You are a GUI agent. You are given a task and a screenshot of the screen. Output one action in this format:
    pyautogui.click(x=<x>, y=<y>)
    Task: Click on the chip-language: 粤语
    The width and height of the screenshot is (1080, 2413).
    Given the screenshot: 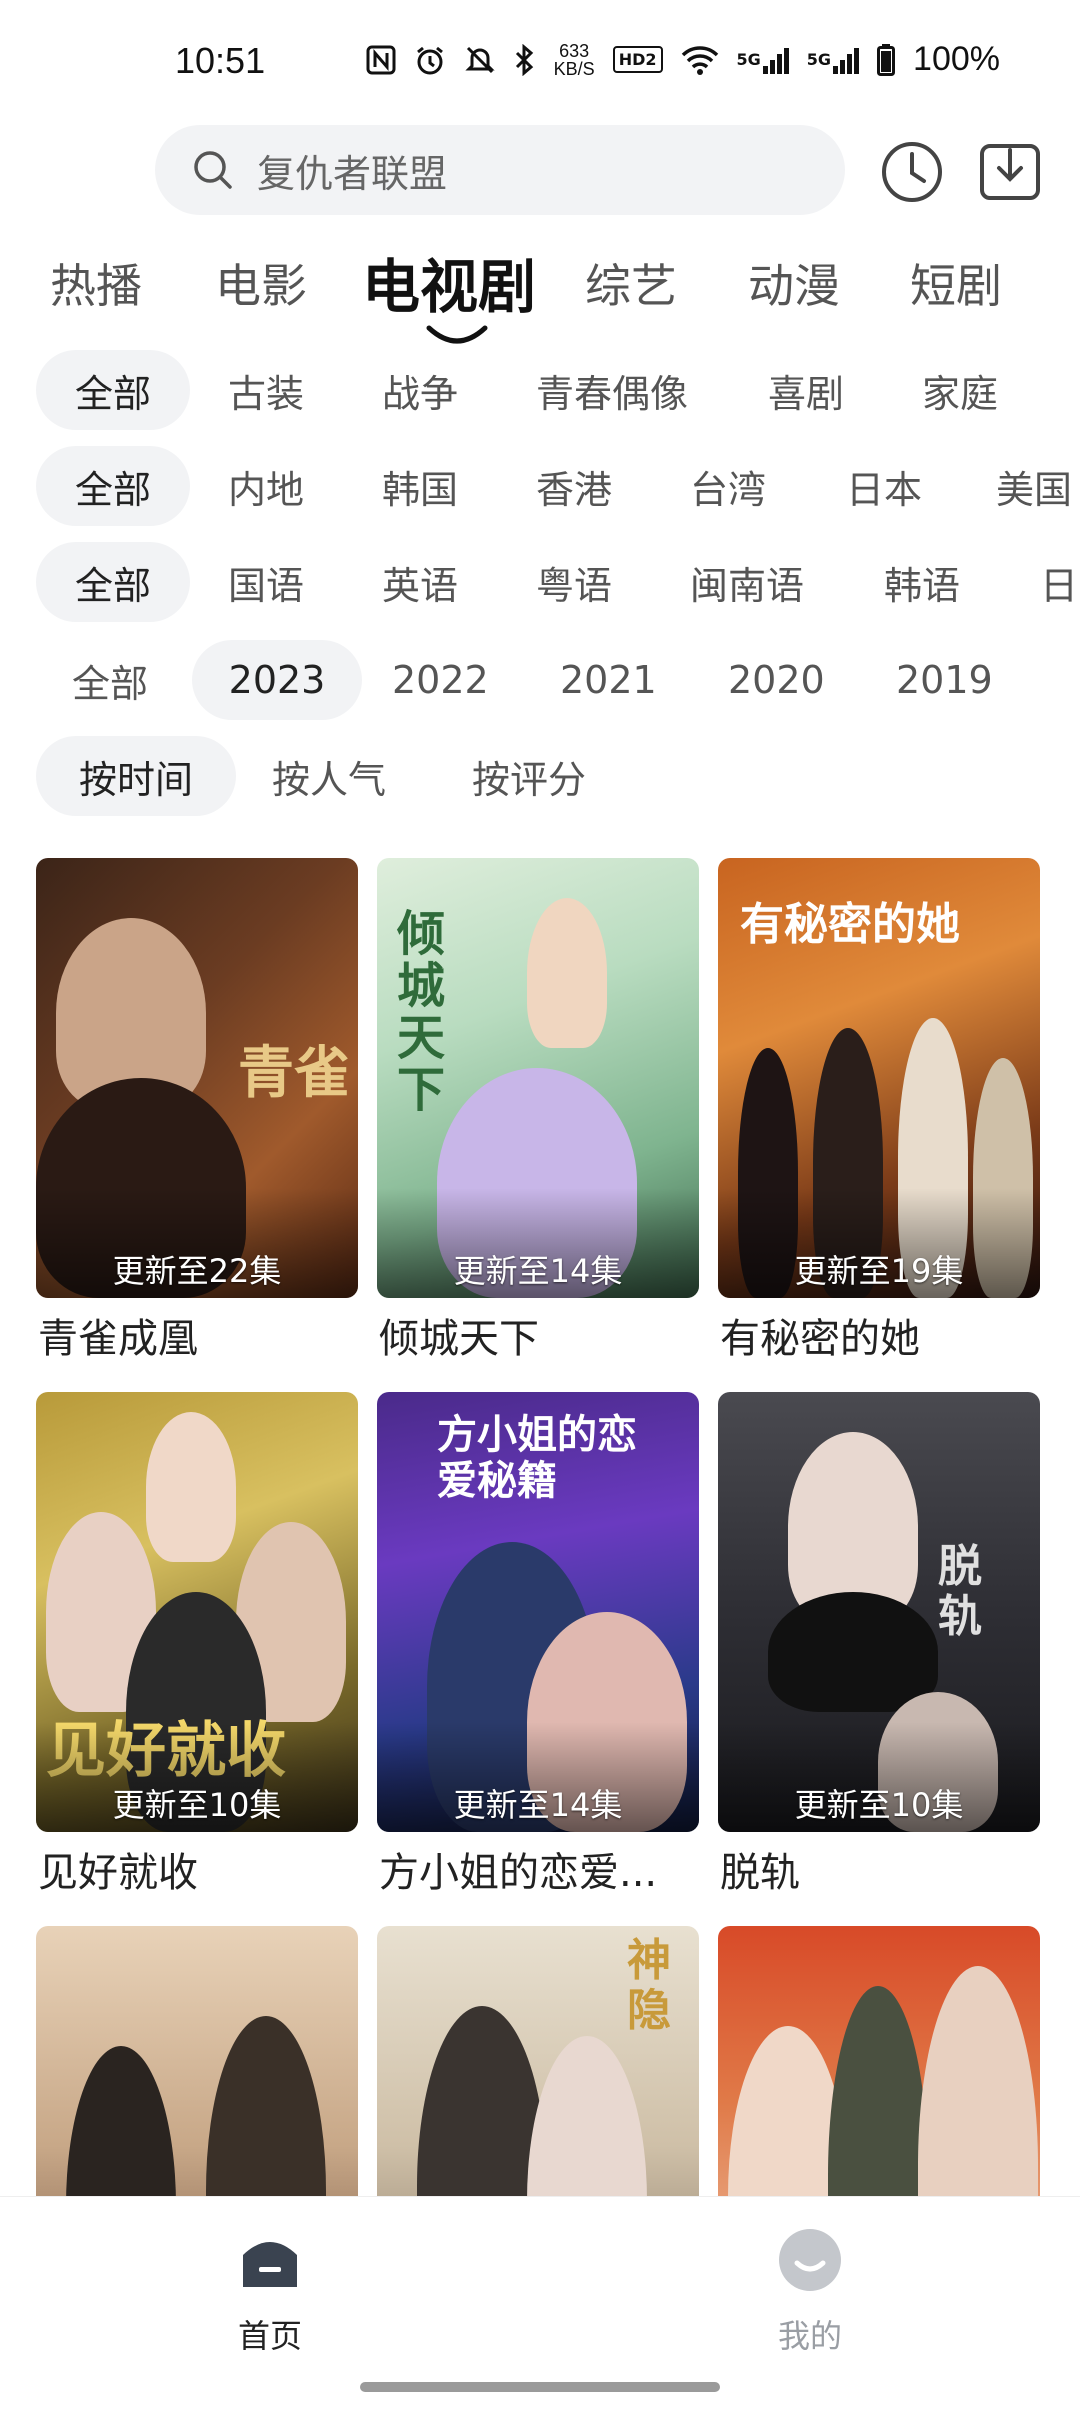 What is the action you would take?
    pyautogui.click(x=574, y=582)
    